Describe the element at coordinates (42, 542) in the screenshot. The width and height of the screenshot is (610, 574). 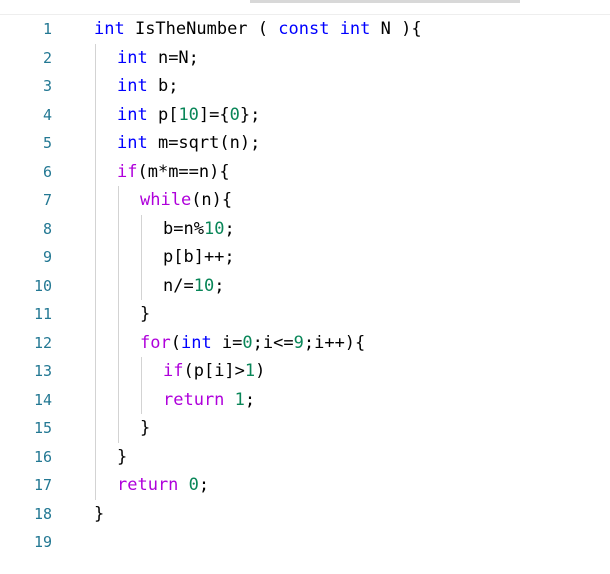
I see `line-number: 19` at that location.